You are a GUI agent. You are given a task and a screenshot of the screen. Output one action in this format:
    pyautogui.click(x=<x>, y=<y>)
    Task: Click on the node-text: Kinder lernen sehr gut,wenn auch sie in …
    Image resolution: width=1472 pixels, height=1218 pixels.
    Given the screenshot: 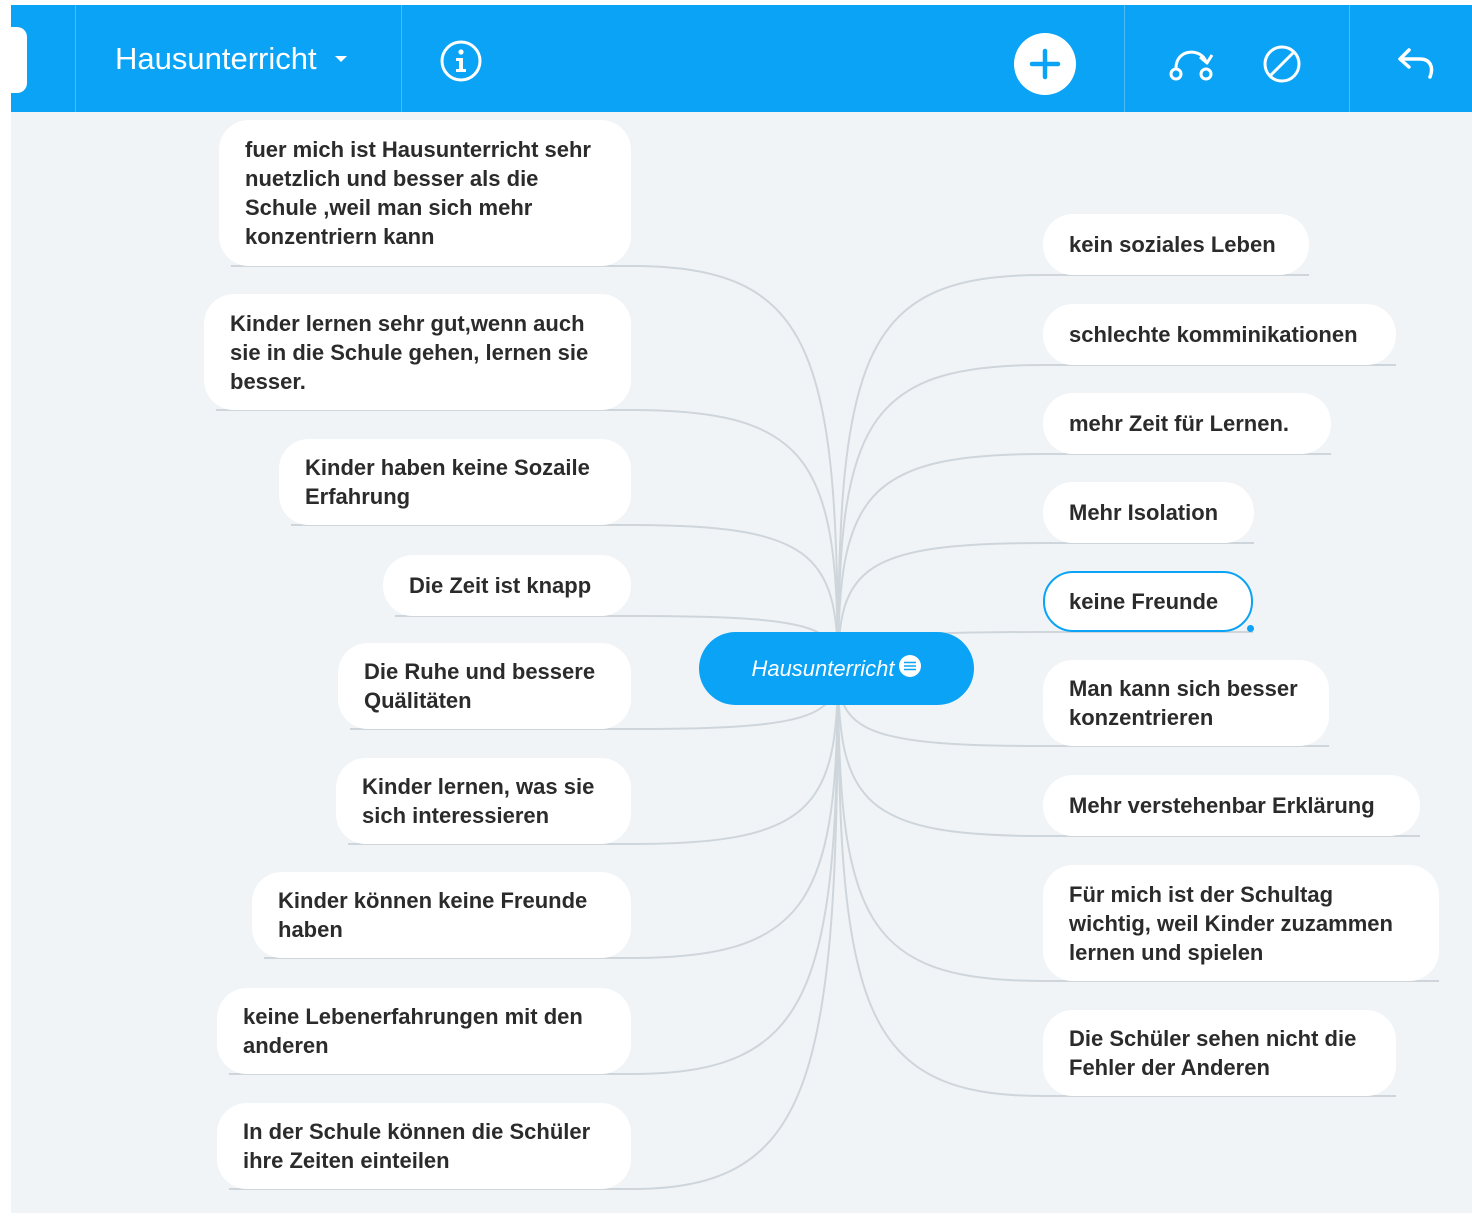 What is the action you would take?
    pyautogui.click(x=409, y=352)
    